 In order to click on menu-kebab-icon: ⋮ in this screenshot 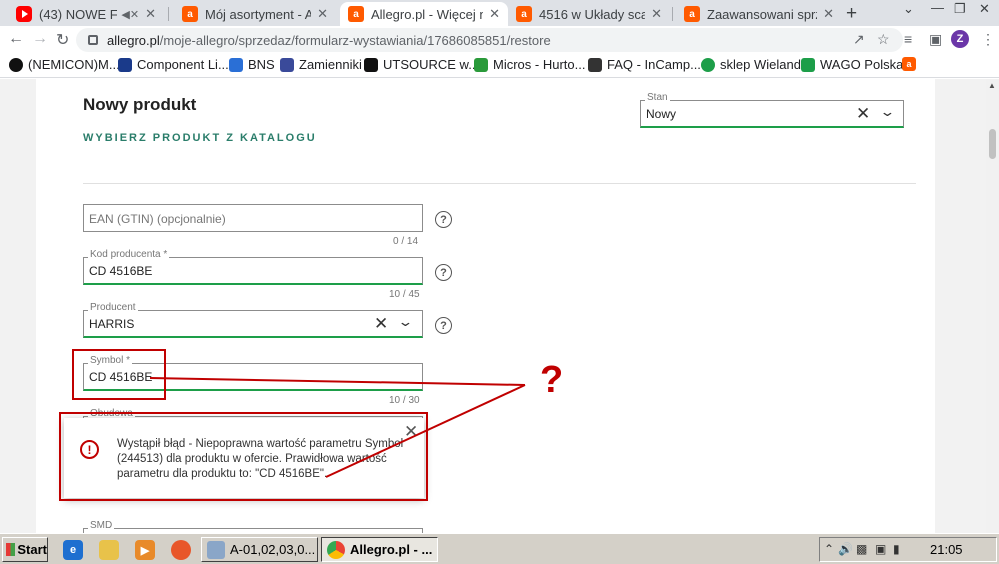, I will do `click(988, 39)`.